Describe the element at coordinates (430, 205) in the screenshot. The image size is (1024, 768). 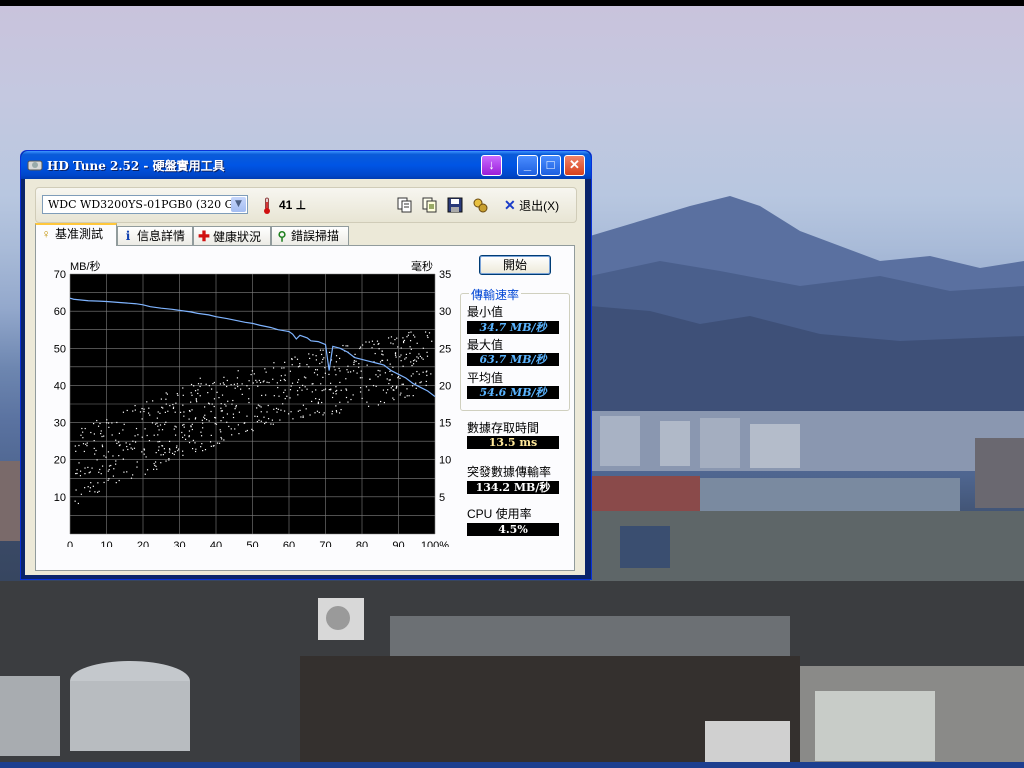
I see `copy-screen-icon` at that location.